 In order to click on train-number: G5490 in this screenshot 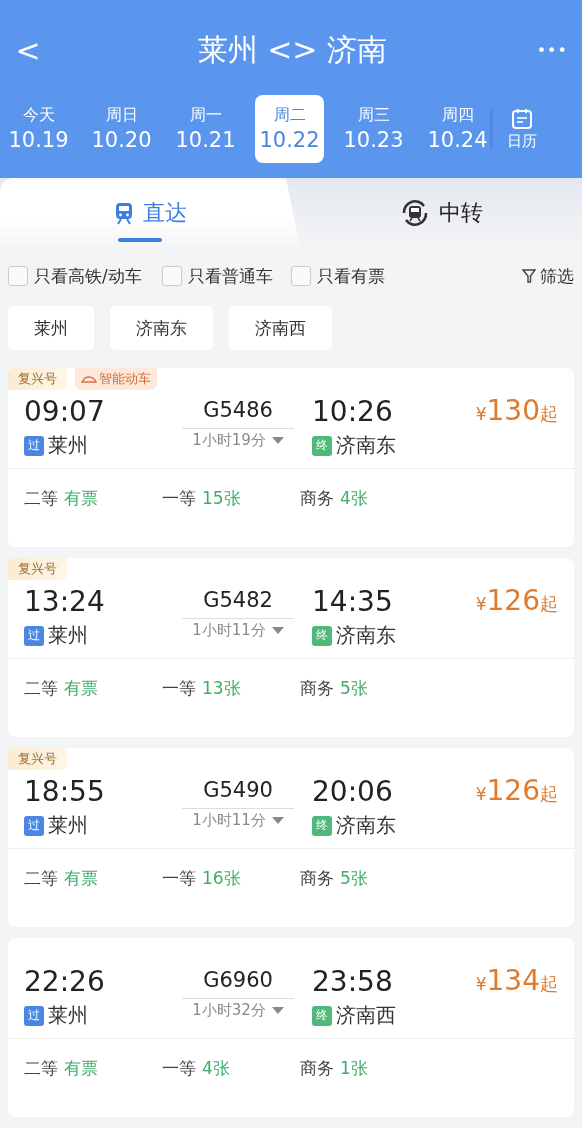, I will do `click(238, 790)`.